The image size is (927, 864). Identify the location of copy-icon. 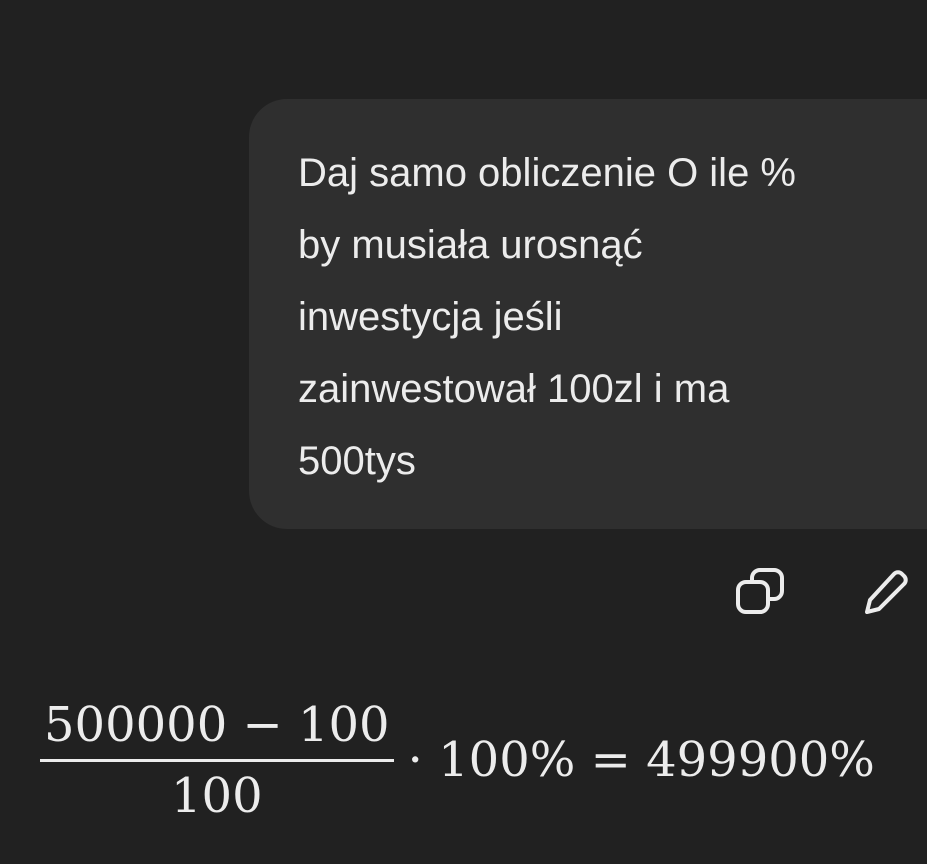
(760, 591).